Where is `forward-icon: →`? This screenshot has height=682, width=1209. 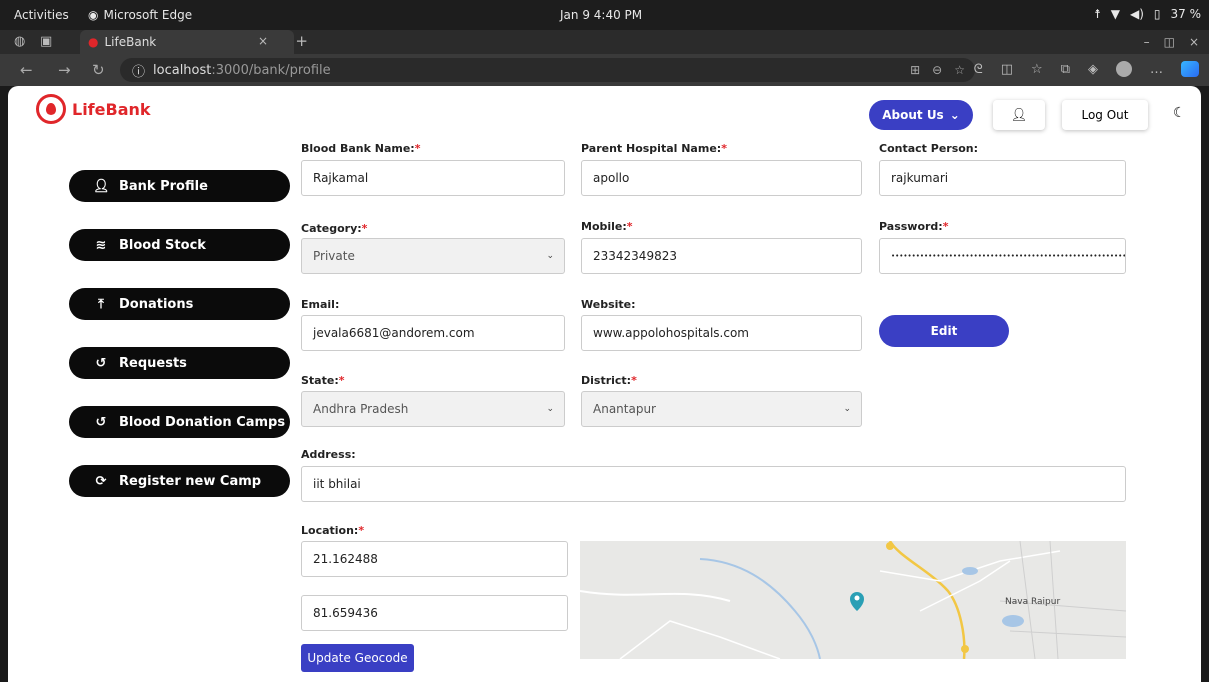
forward-icon: → is located at coordinates (64, 70).